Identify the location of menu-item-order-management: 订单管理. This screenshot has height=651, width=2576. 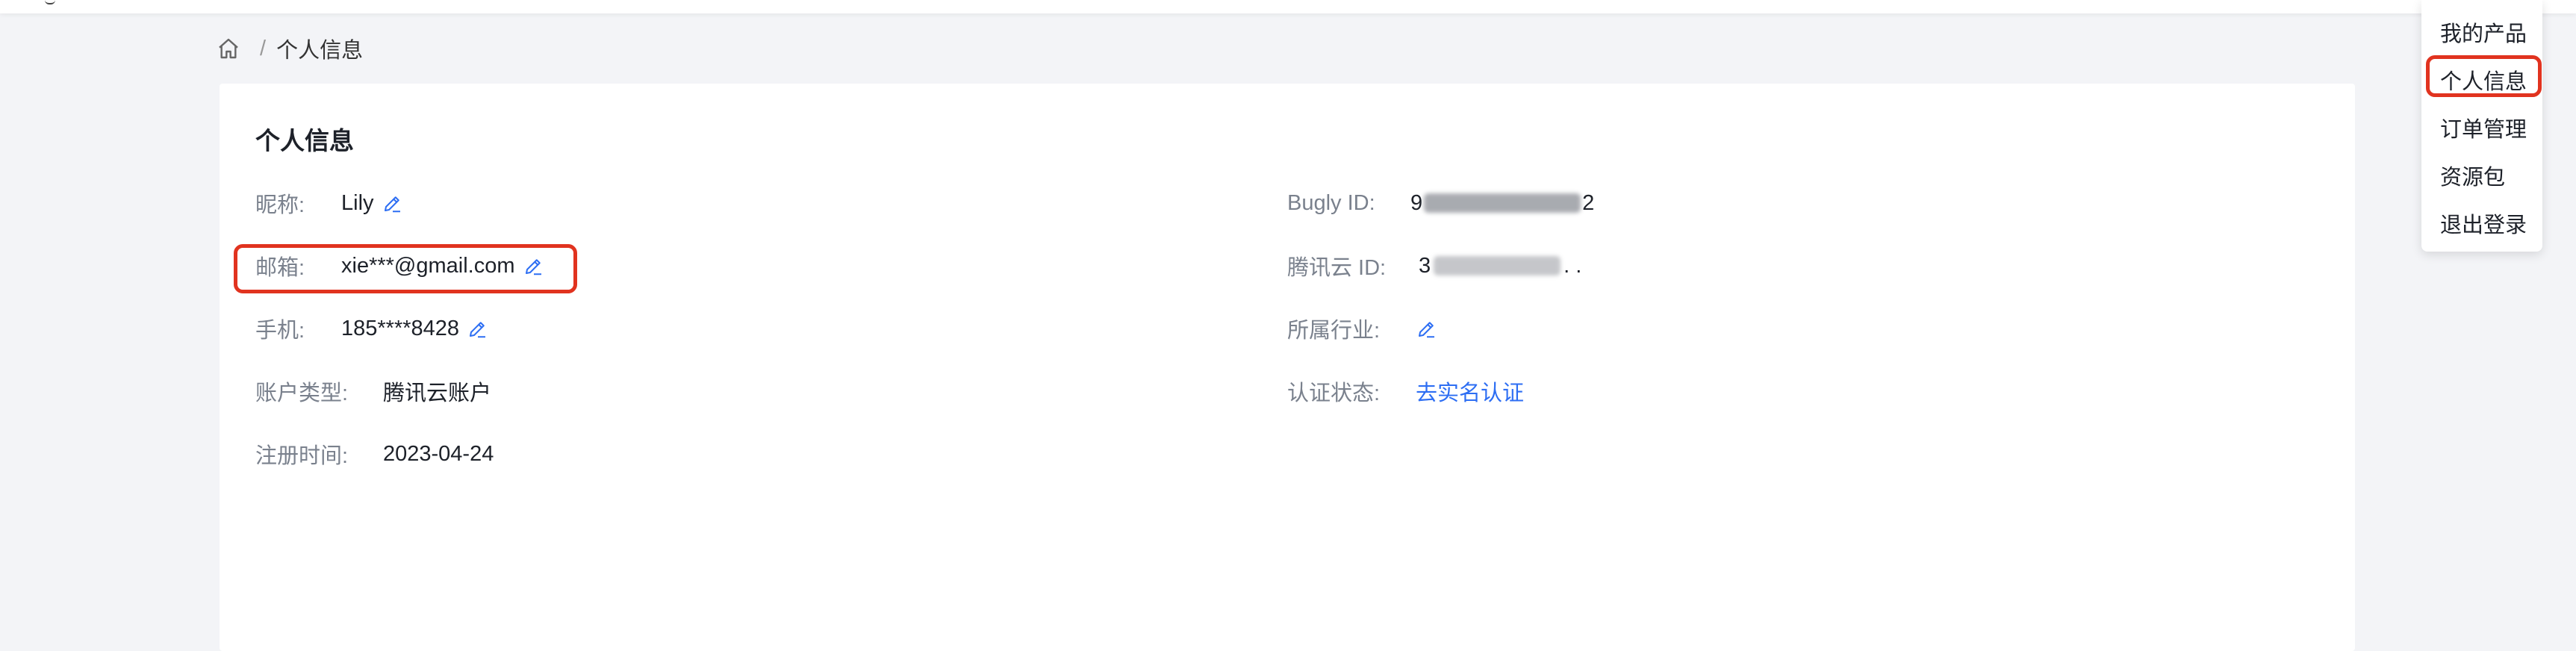
(2483, 127).